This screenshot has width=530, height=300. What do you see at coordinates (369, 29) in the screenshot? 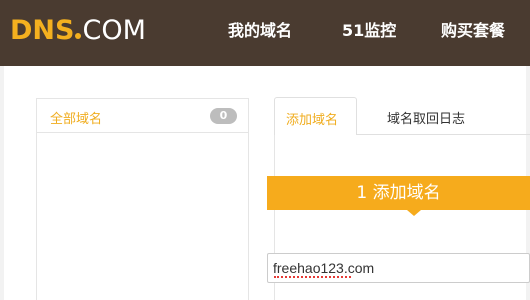
I see `nav-51-monitor: 51监控` at bounding box center [369, 29].